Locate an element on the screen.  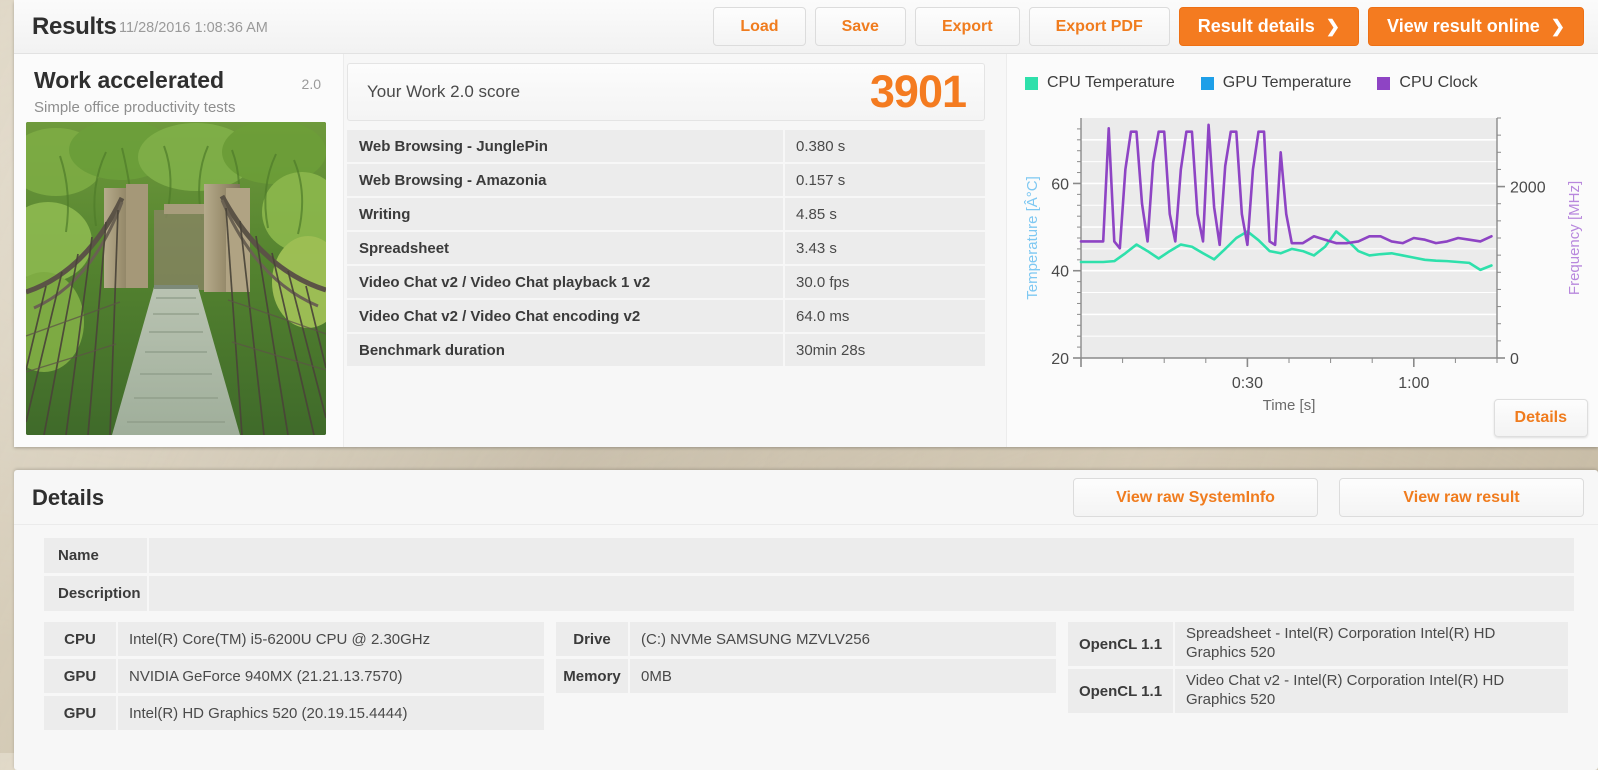
spec-value: (C:) NVMe SAMSUNG MZVLV256 is located at coordinates (843, 639).